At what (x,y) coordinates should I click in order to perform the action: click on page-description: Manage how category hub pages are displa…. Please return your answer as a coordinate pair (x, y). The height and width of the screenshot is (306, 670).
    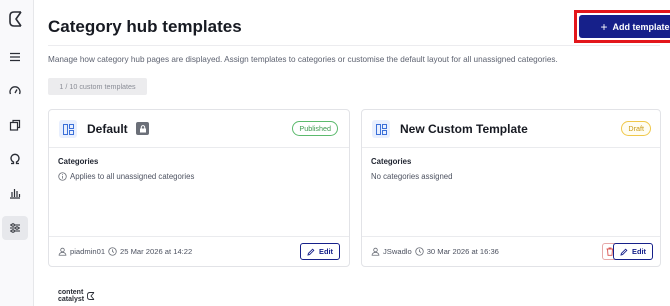
    Looking at the image, I should click on (303, 59).